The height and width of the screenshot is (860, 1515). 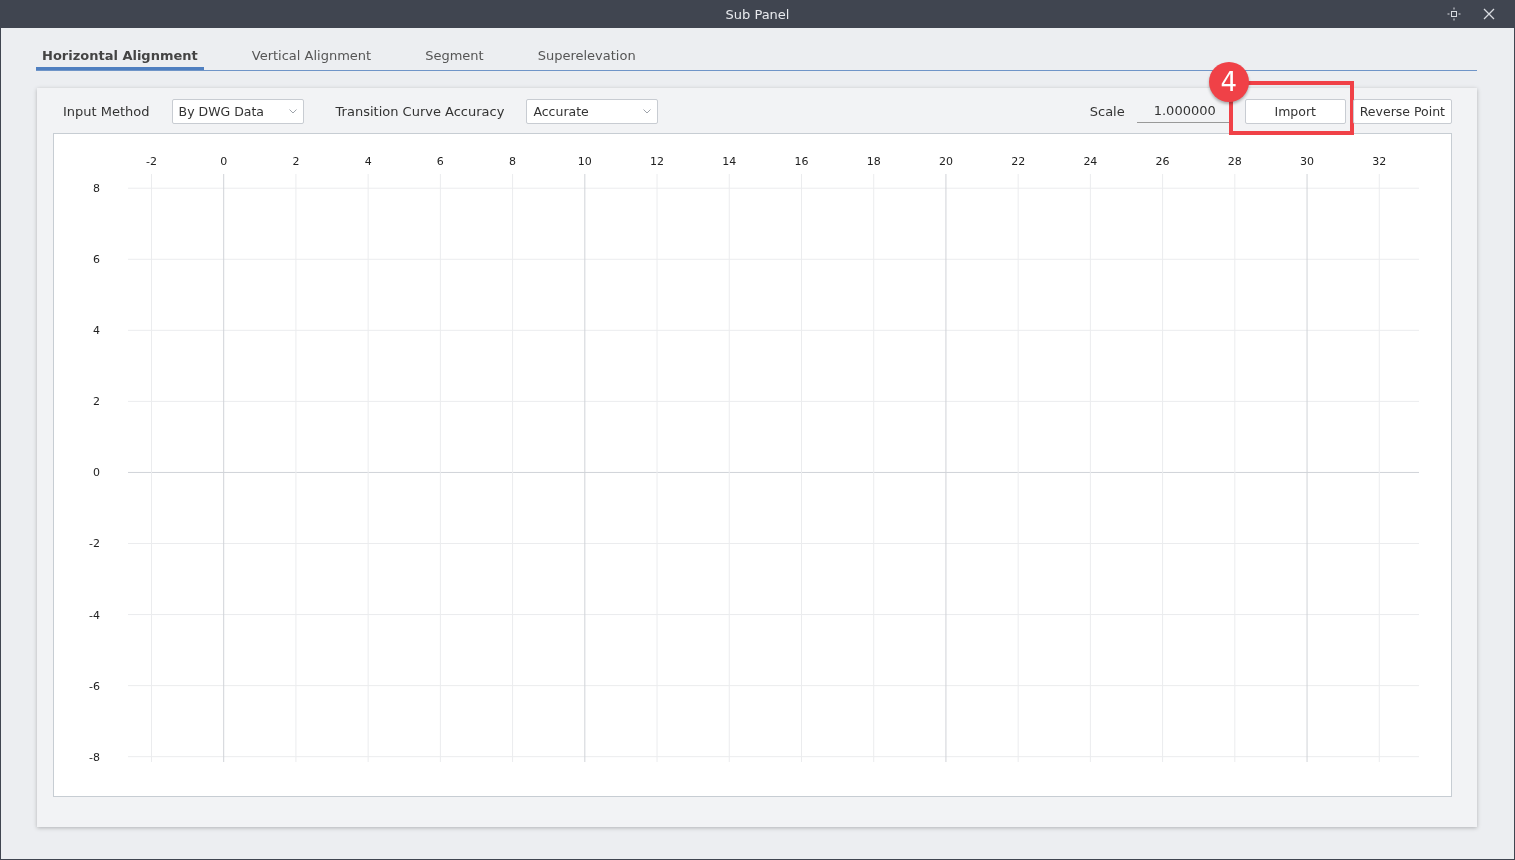 I want to click on x-tick-label: 28, so click(x=1234, y=161).